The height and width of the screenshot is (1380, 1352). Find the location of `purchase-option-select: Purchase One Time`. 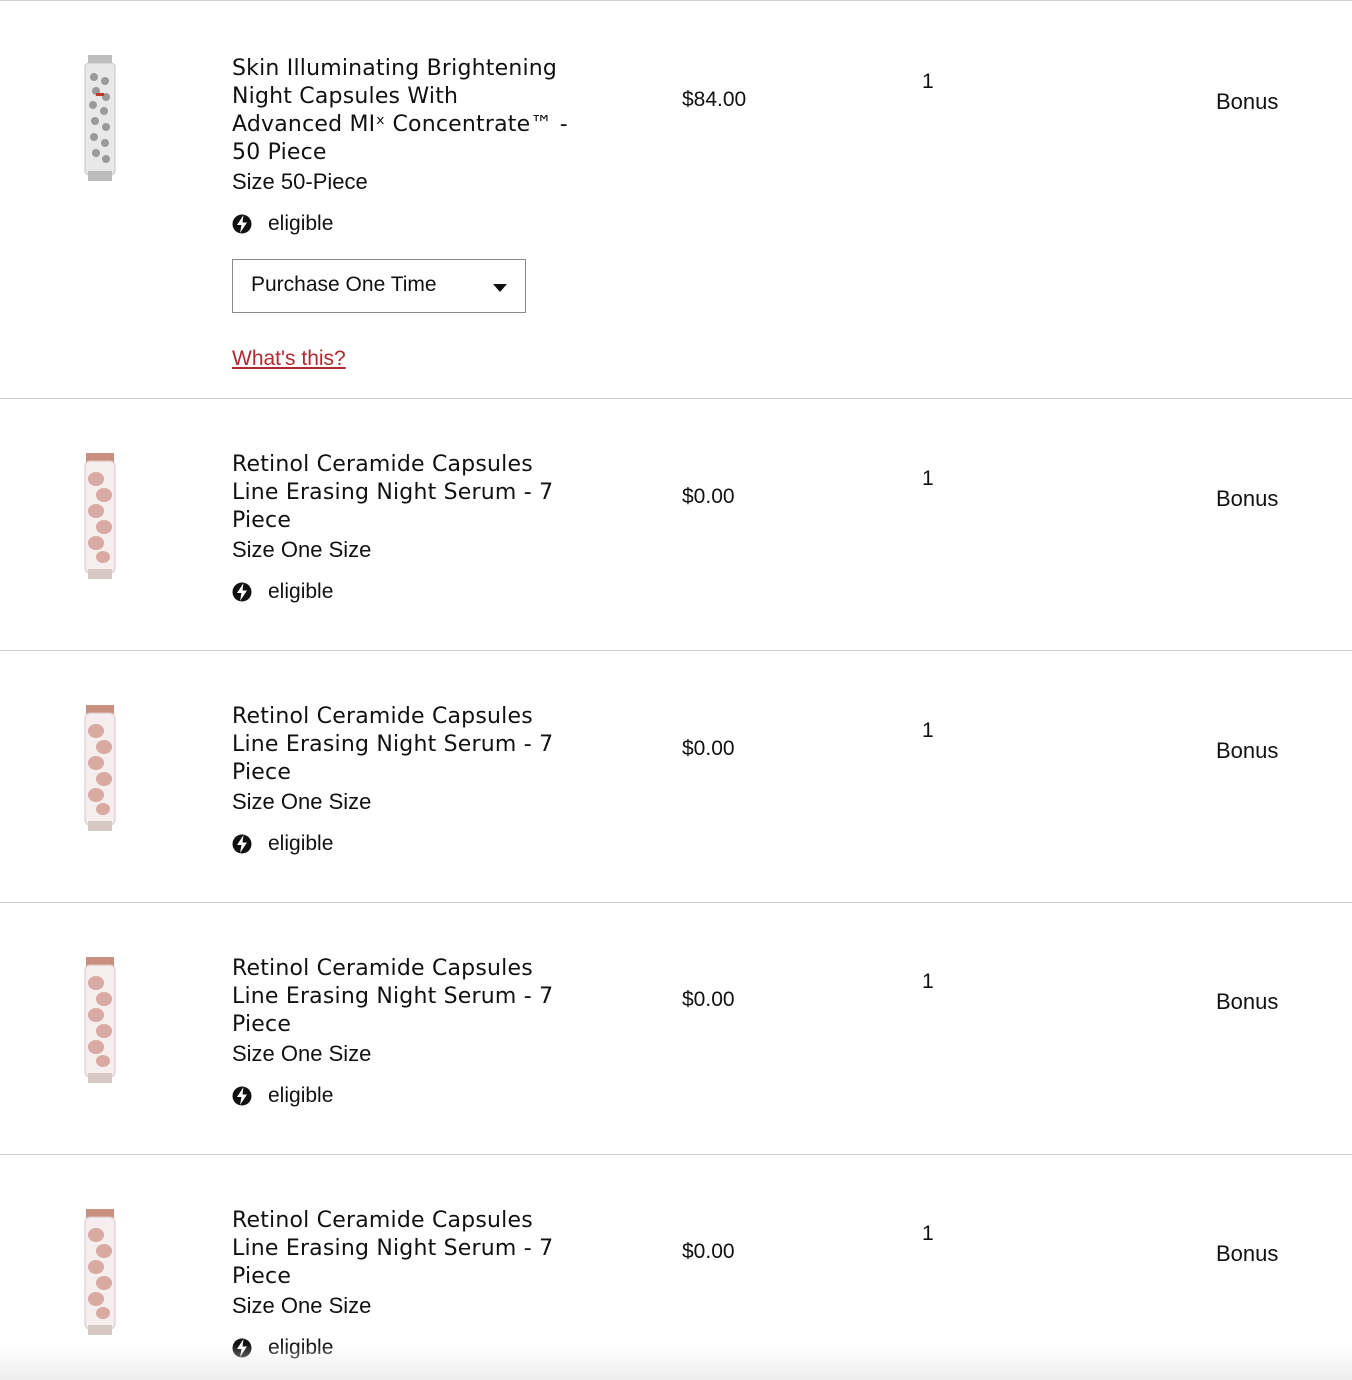

purchase-option-select: Purchase One Time is located at coordinates (379, 286).